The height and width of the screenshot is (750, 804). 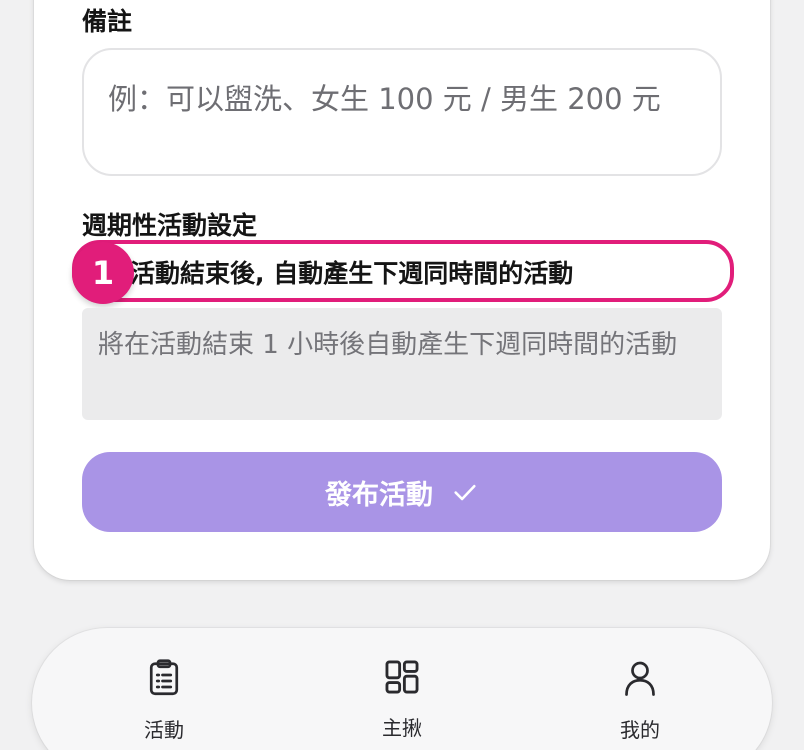 What do you see at coordinates (379, 495) in the screenshot?
I see `publish-button-label: 發布活動` at bounding box center [379, 495].